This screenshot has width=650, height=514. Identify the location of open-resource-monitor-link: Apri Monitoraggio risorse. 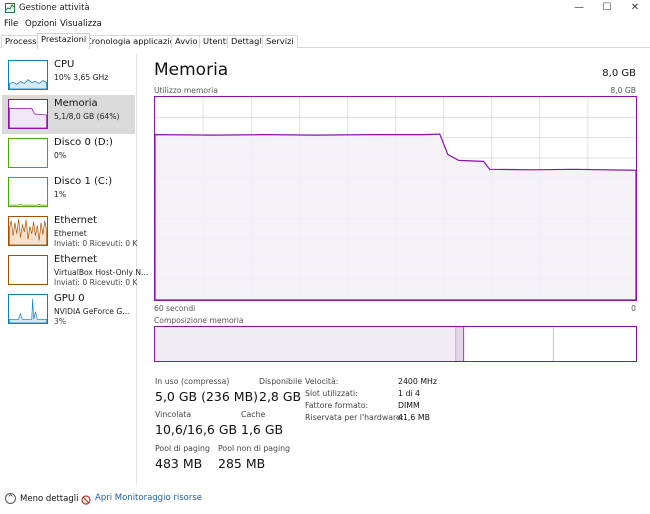
(148, 498).